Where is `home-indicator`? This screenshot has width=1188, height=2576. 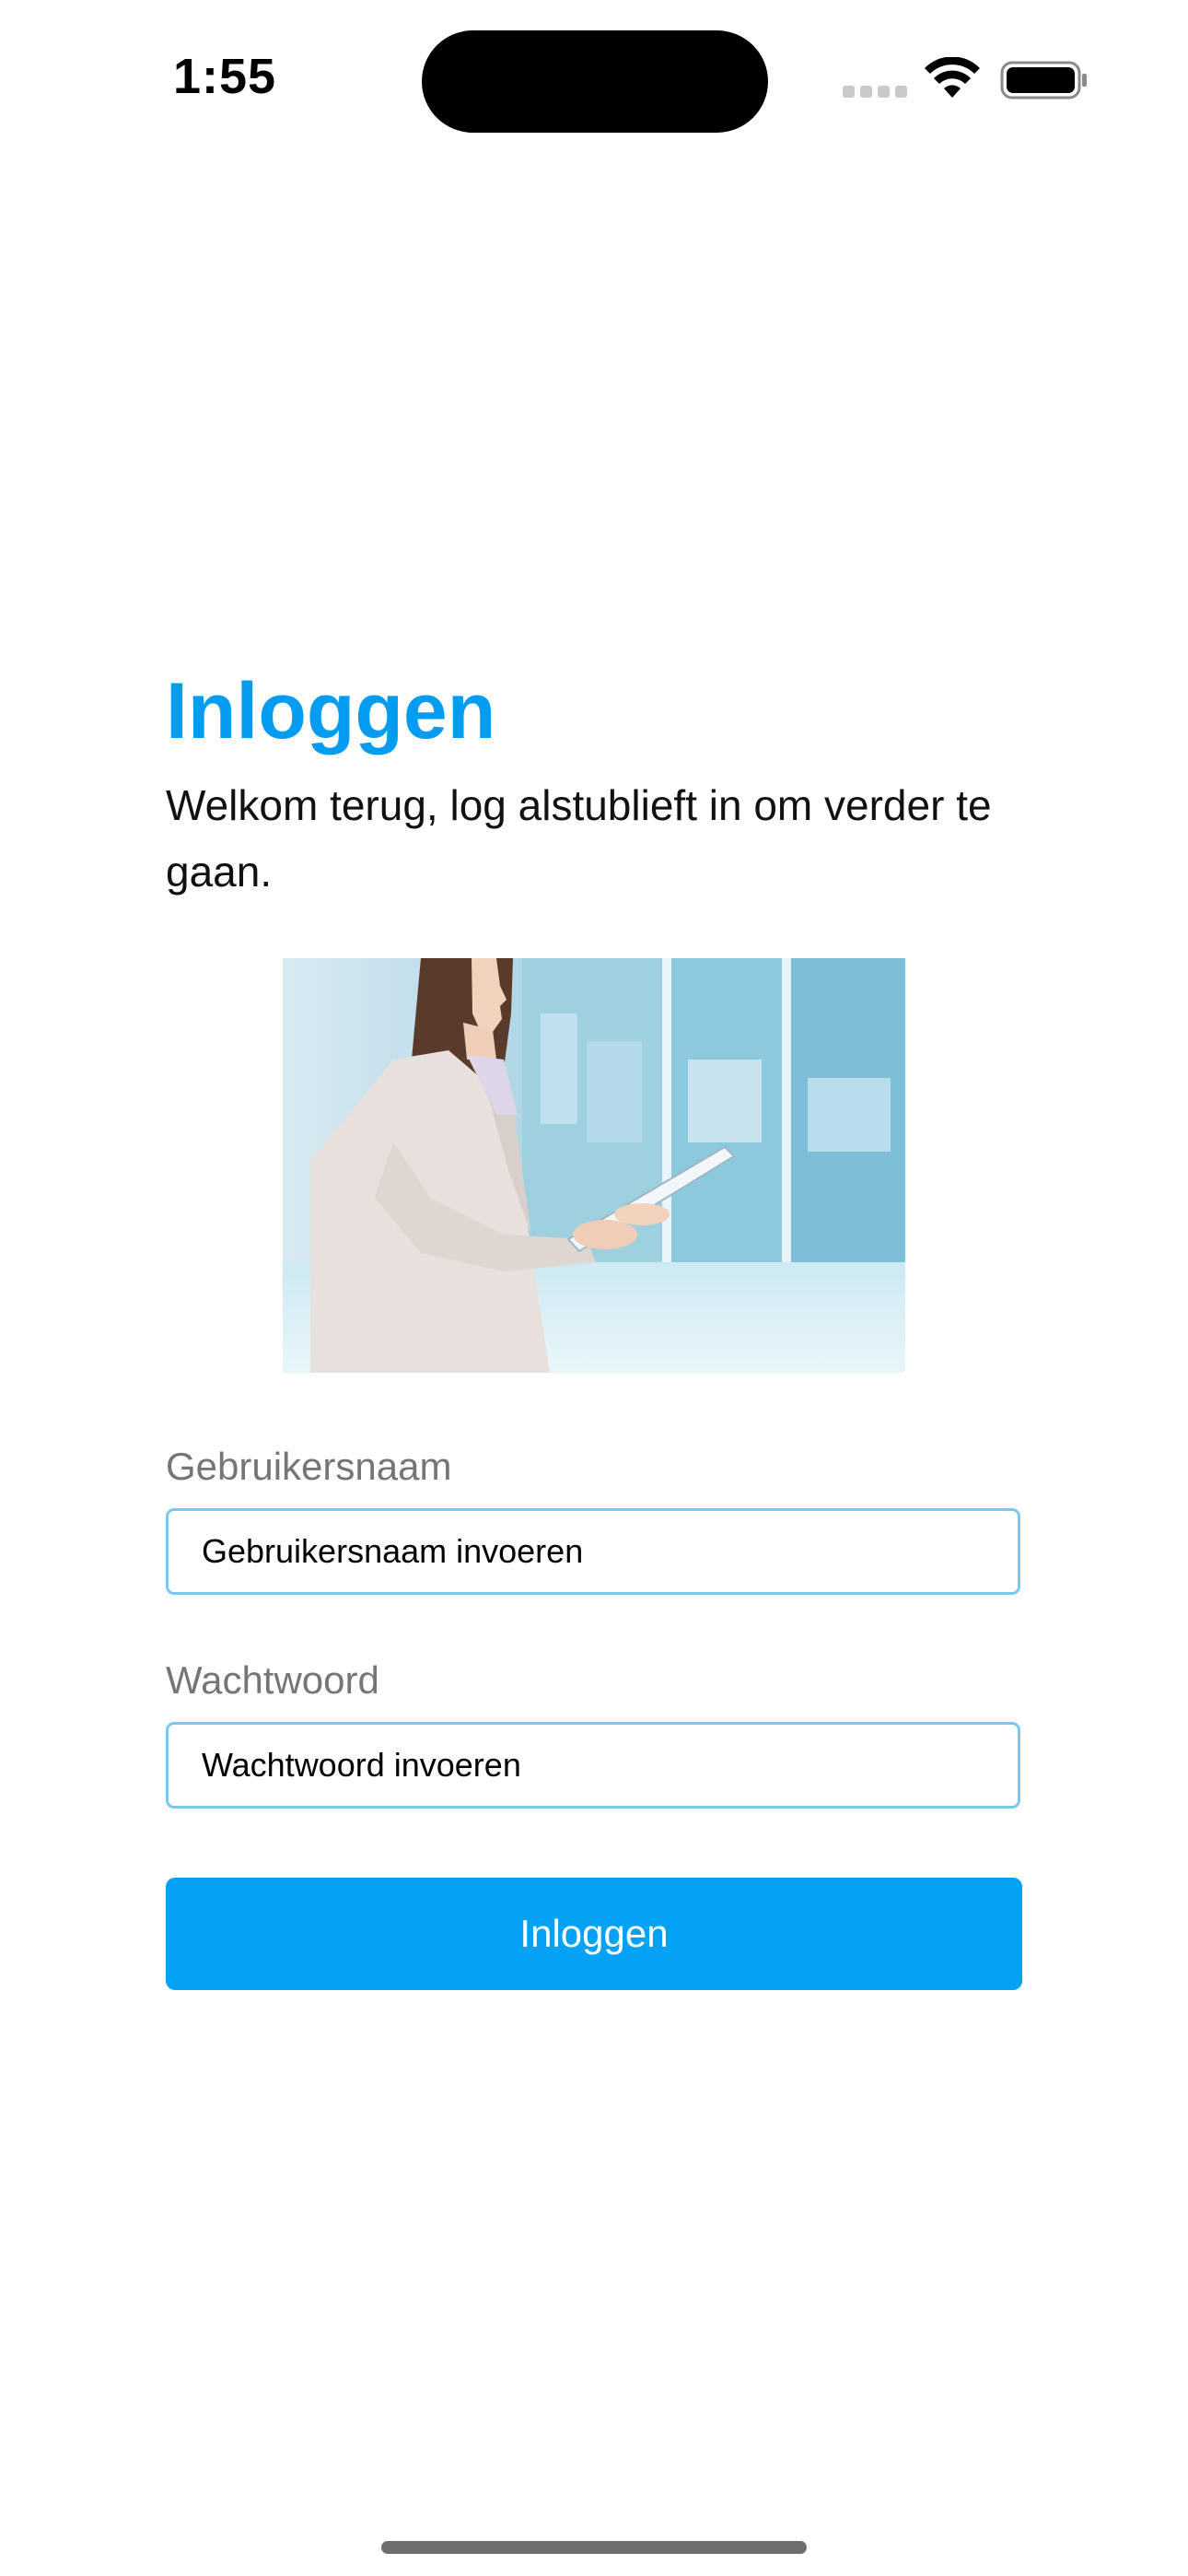 home-indicator is located at coordinates (594, 2547).